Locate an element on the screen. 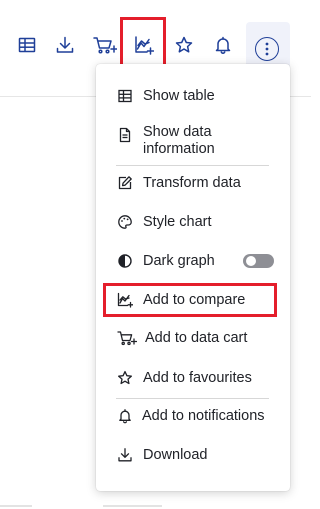 The height and width of the screenshot is (509, 320). download-toolbar-button is located at coordinates (65, 45).